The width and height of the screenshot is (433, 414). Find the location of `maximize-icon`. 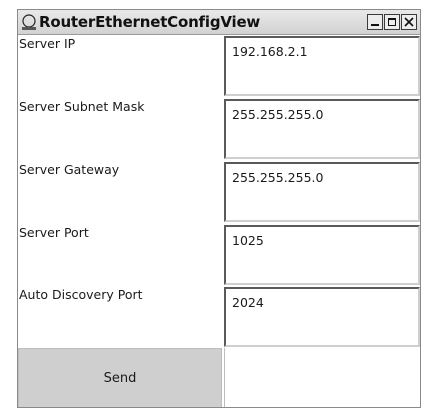

maximize-icon is located at coordinates (392, 22).